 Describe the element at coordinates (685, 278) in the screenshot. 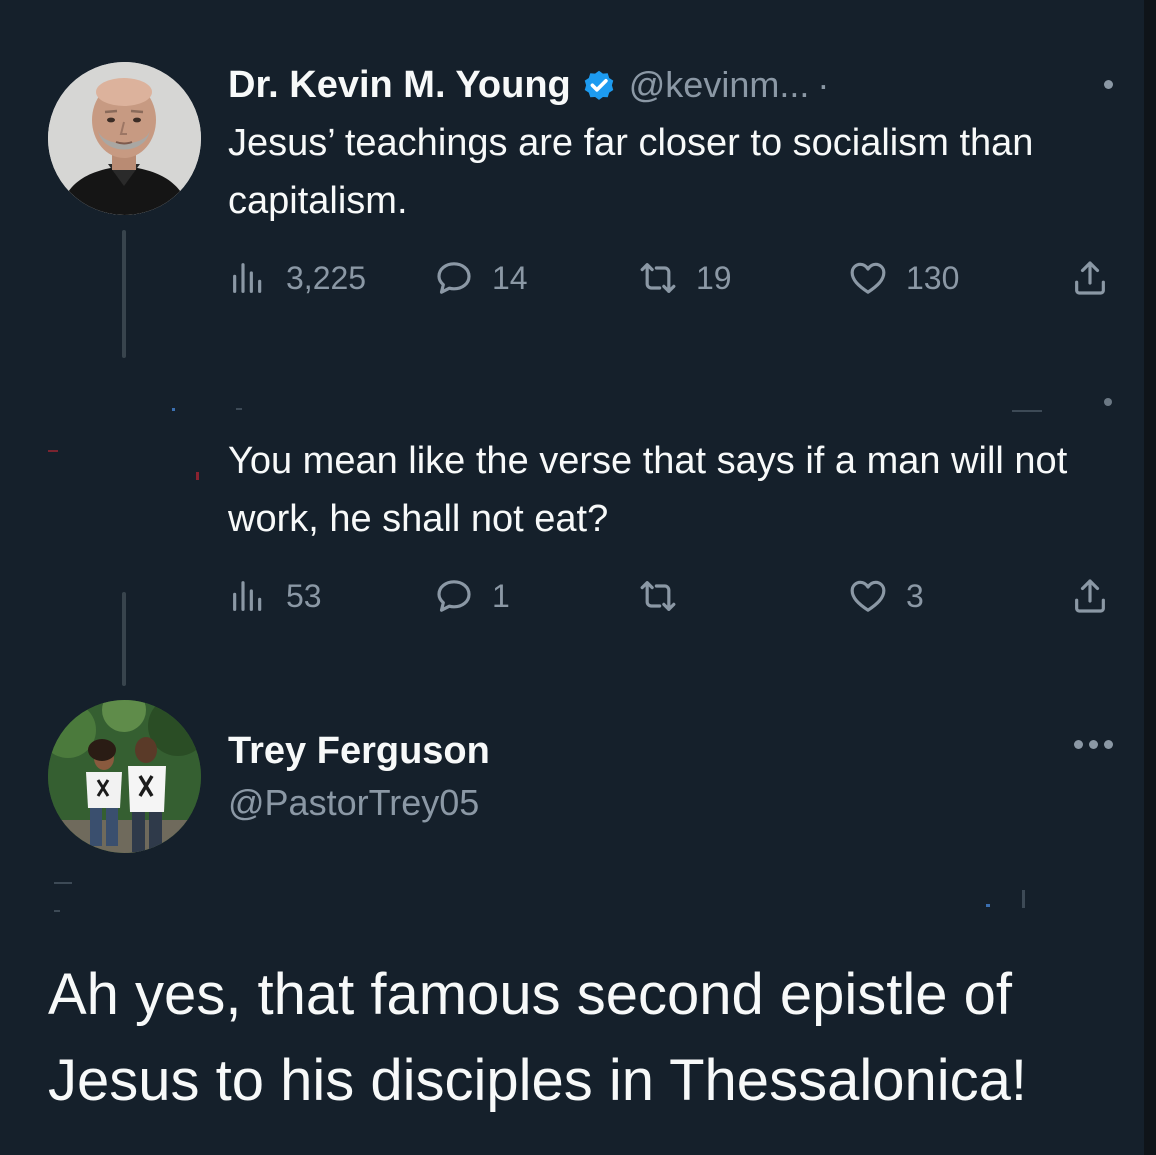

I see `retweet-button: 19` at that location.